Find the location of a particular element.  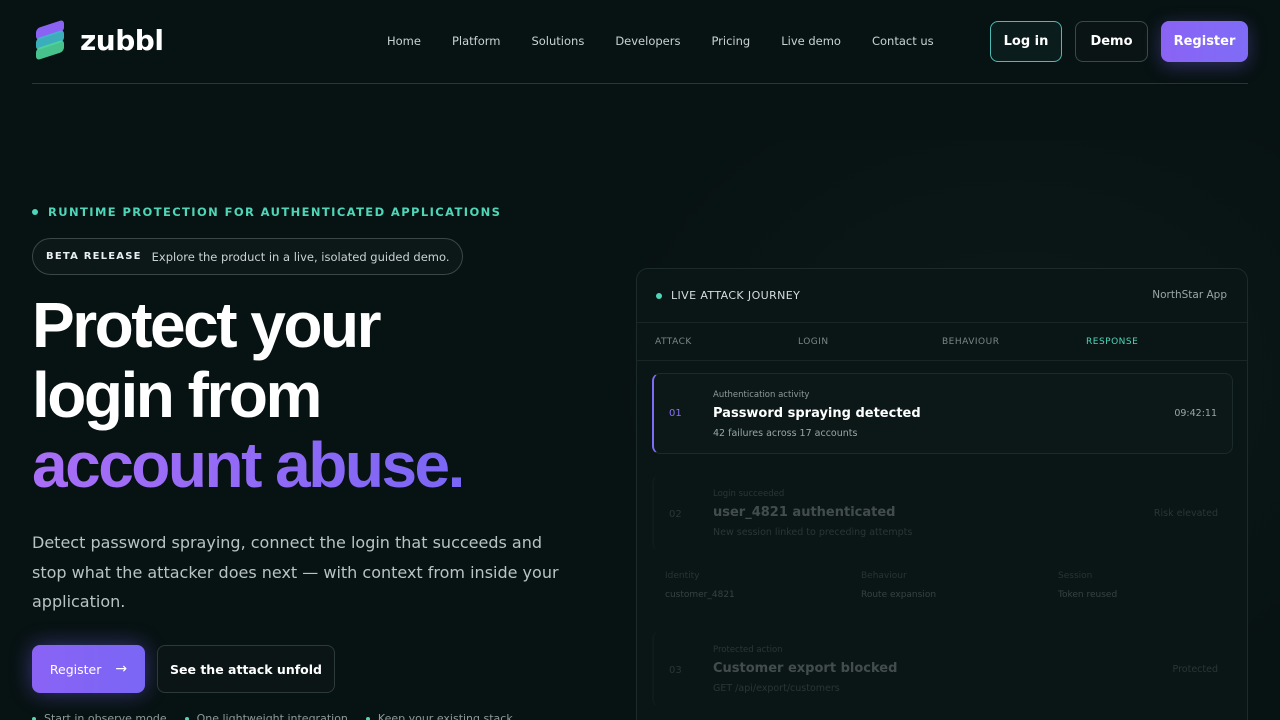

bullet-item: One lightweight integration is located at coordinates (266, 716).